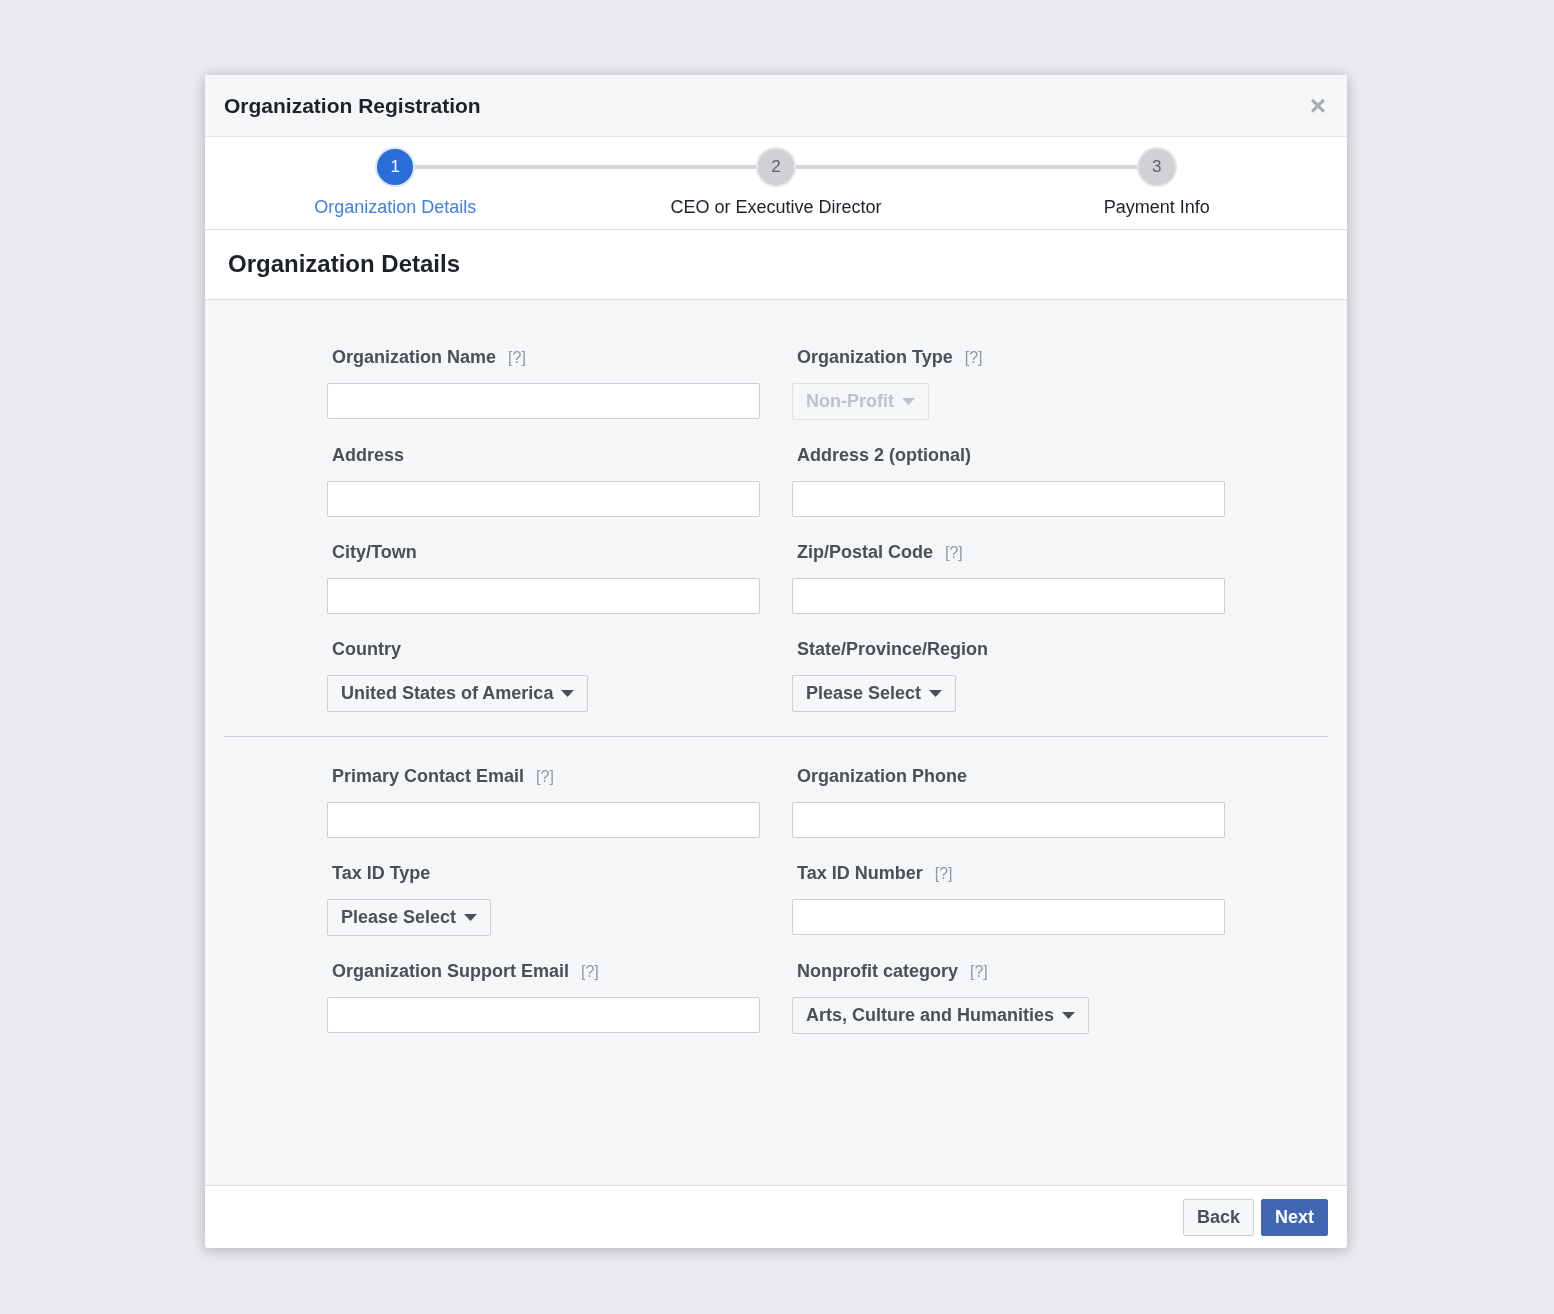 The width and height of the screenshot is (1554, 1314). Describe the element at coordinates (428, 776) in the screenshot. I see `field-label: Primary Contact Email` at that location.